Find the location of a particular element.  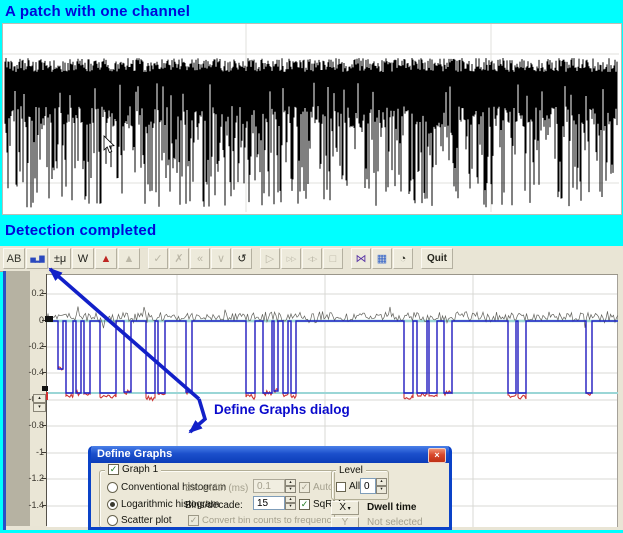

level-all-label: All is located at coordinates (355, 486).